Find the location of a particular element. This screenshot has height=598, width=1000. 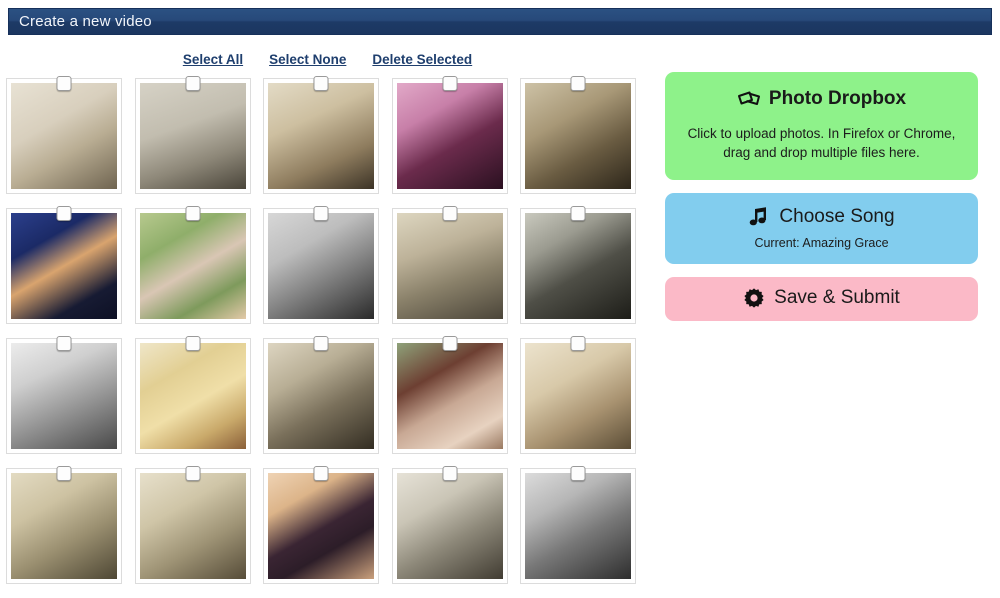

select-all-link: Select All is located at coordinates (213, 59).